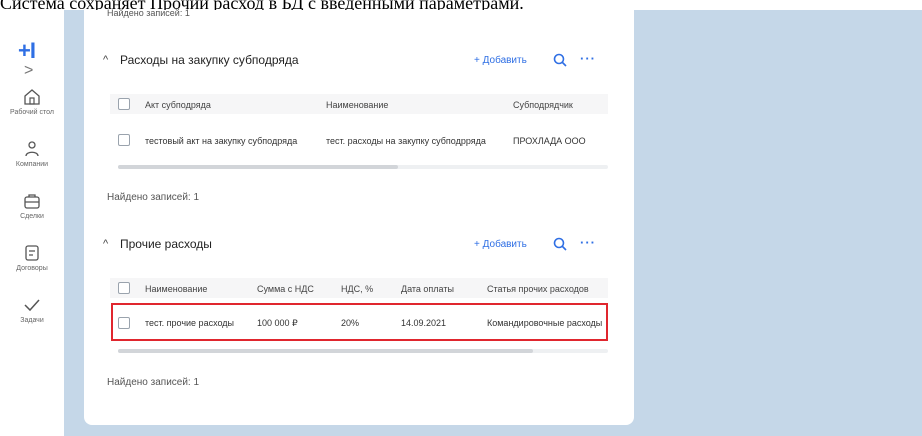  I want to click on sidebar-item-companies: Компании, so click(32, 154).